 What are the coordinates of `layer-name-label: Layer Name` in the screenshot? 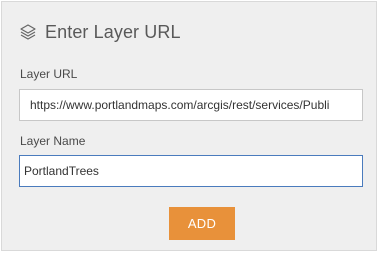 It's located at (53, 141).